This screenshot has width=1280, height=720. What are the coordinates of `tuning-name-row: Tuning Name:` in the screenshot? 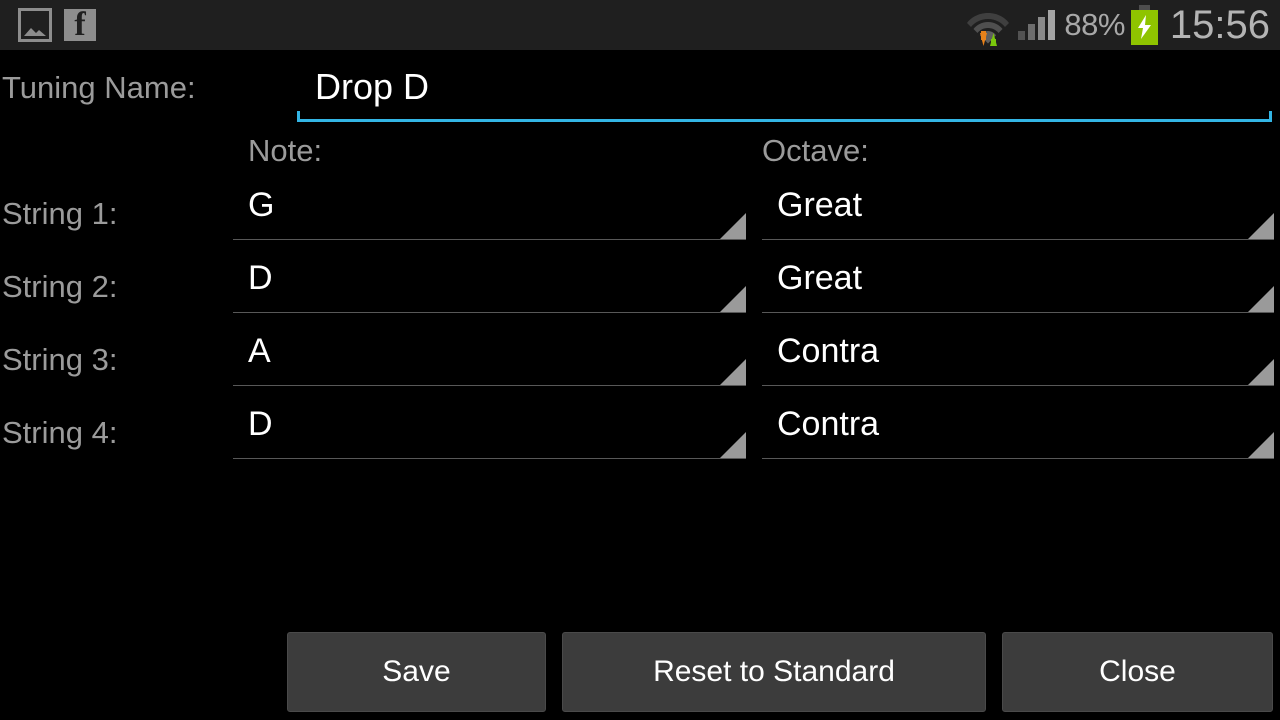 It's located at (640, 95).